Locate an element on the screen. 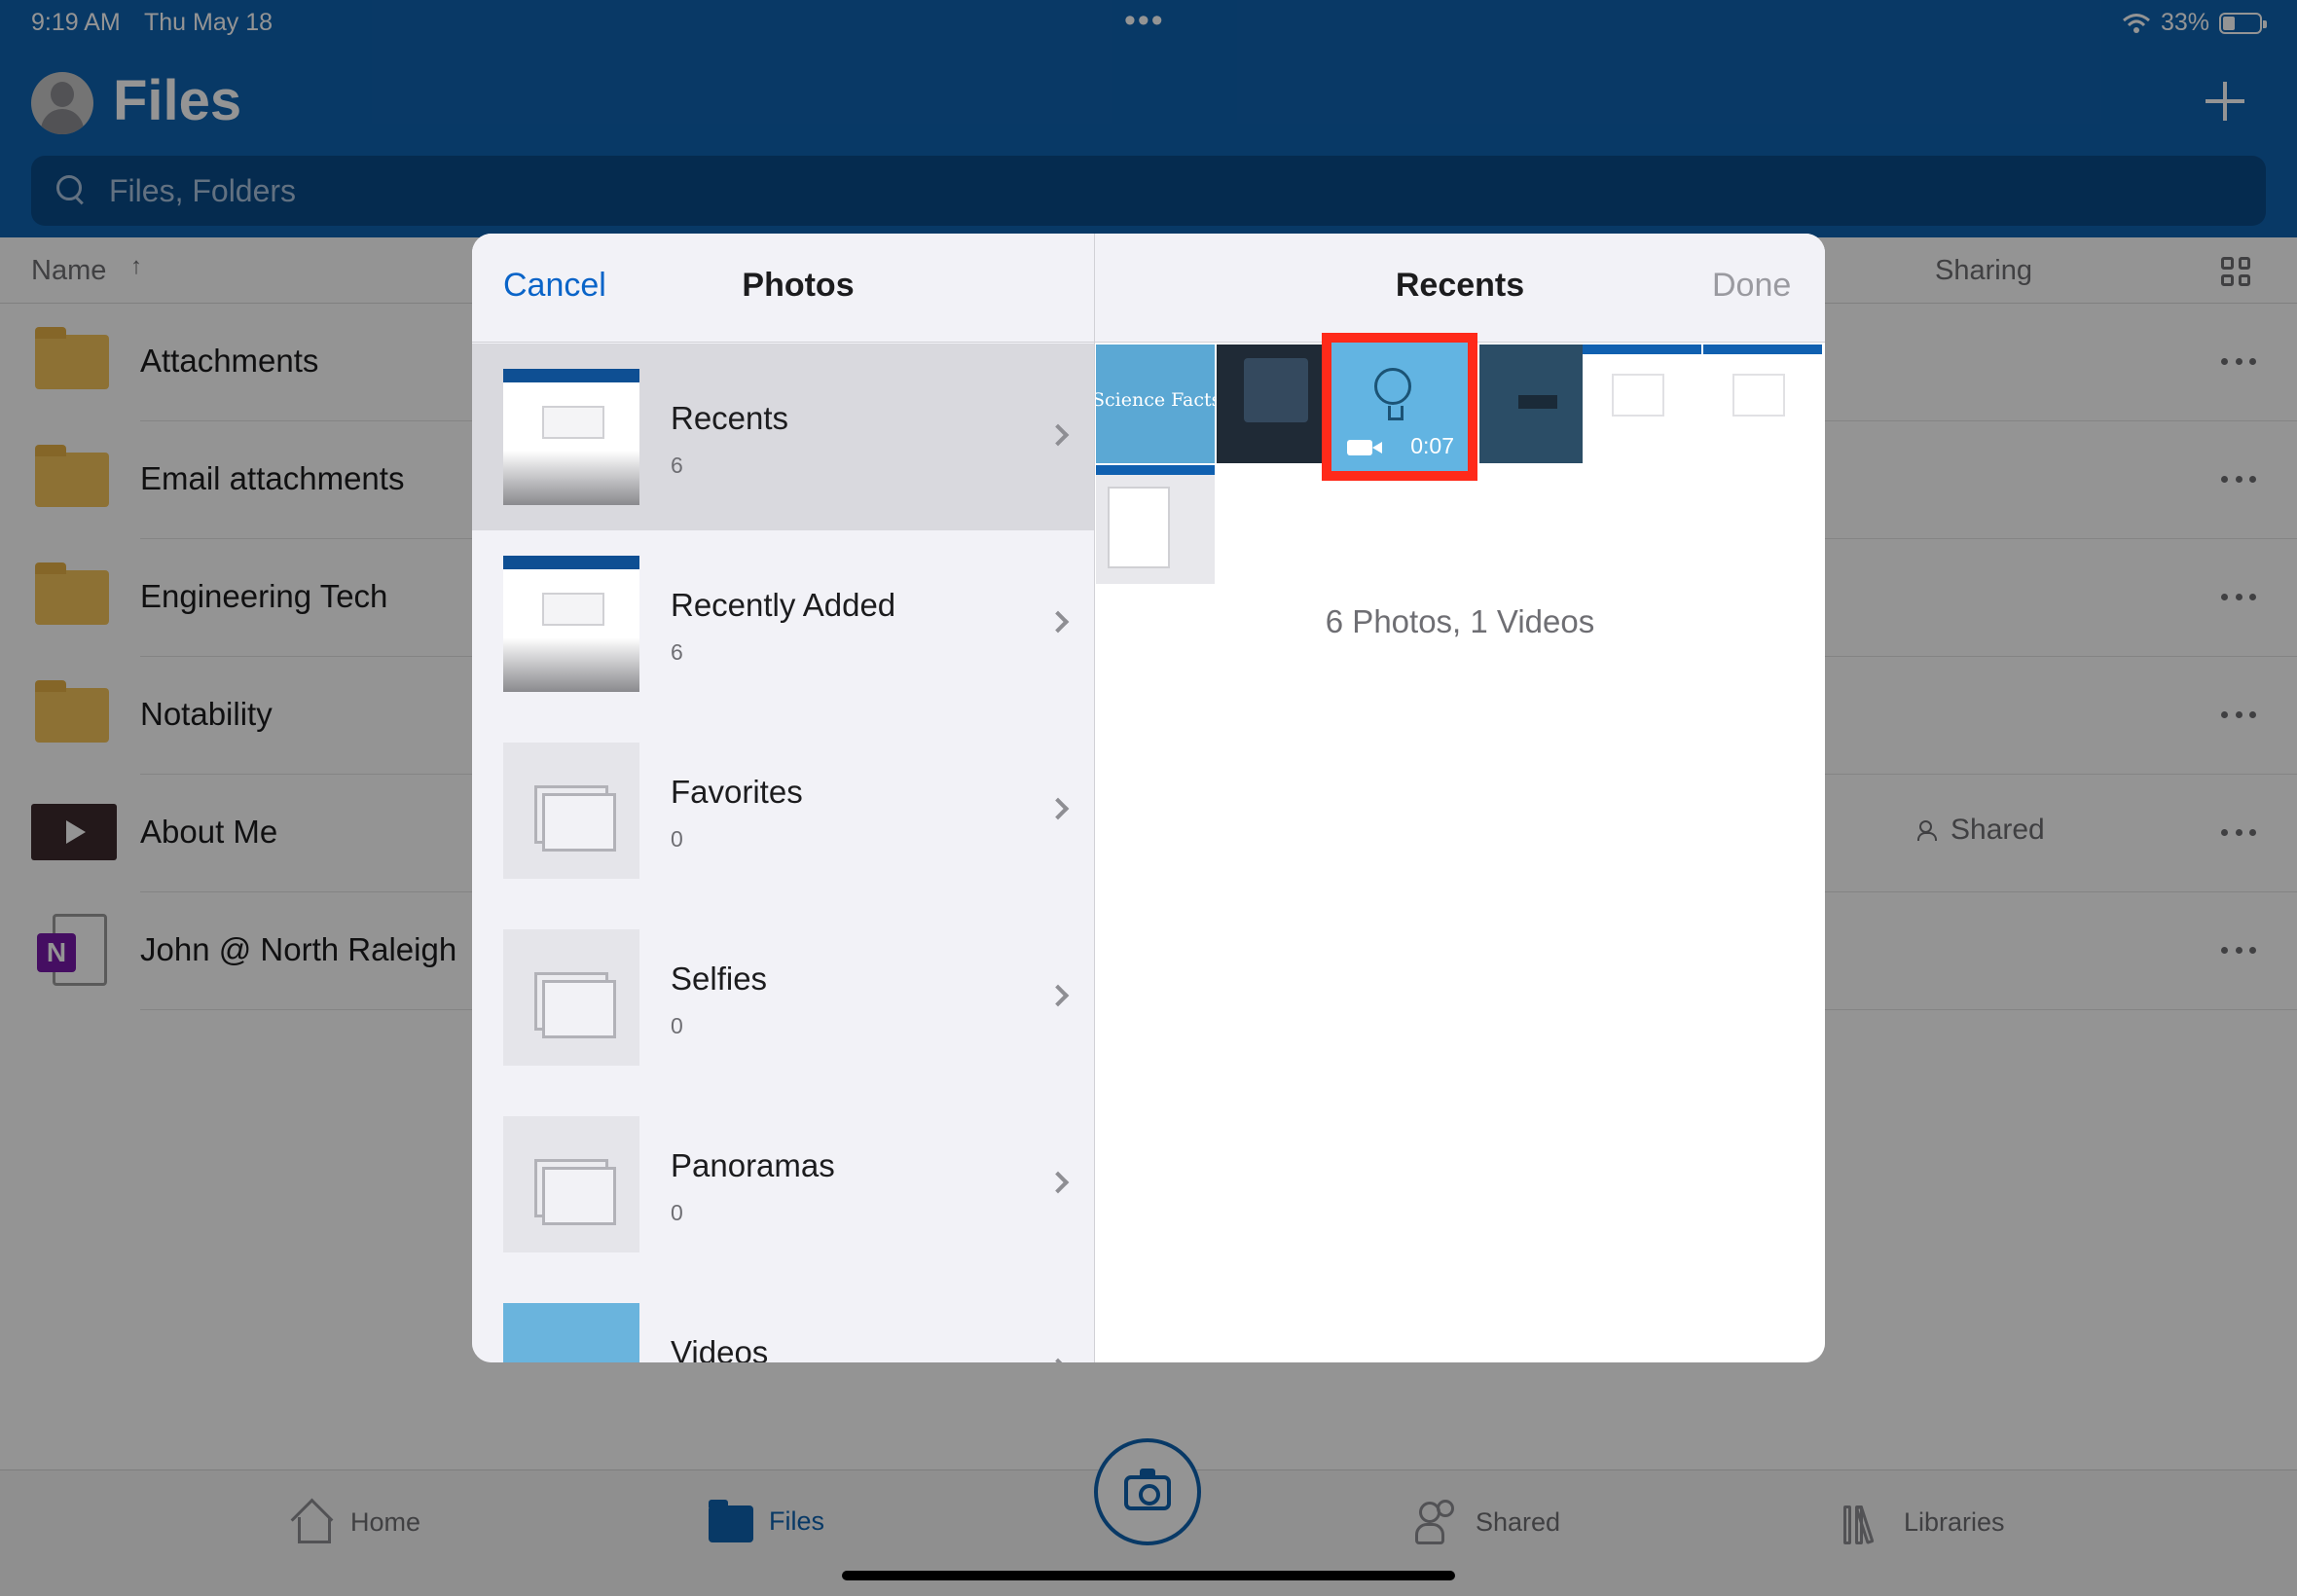 The width and height of the screenshot is (2297, 1596). album-selfies: Selfies 0 is located at coordinates (783, 997).